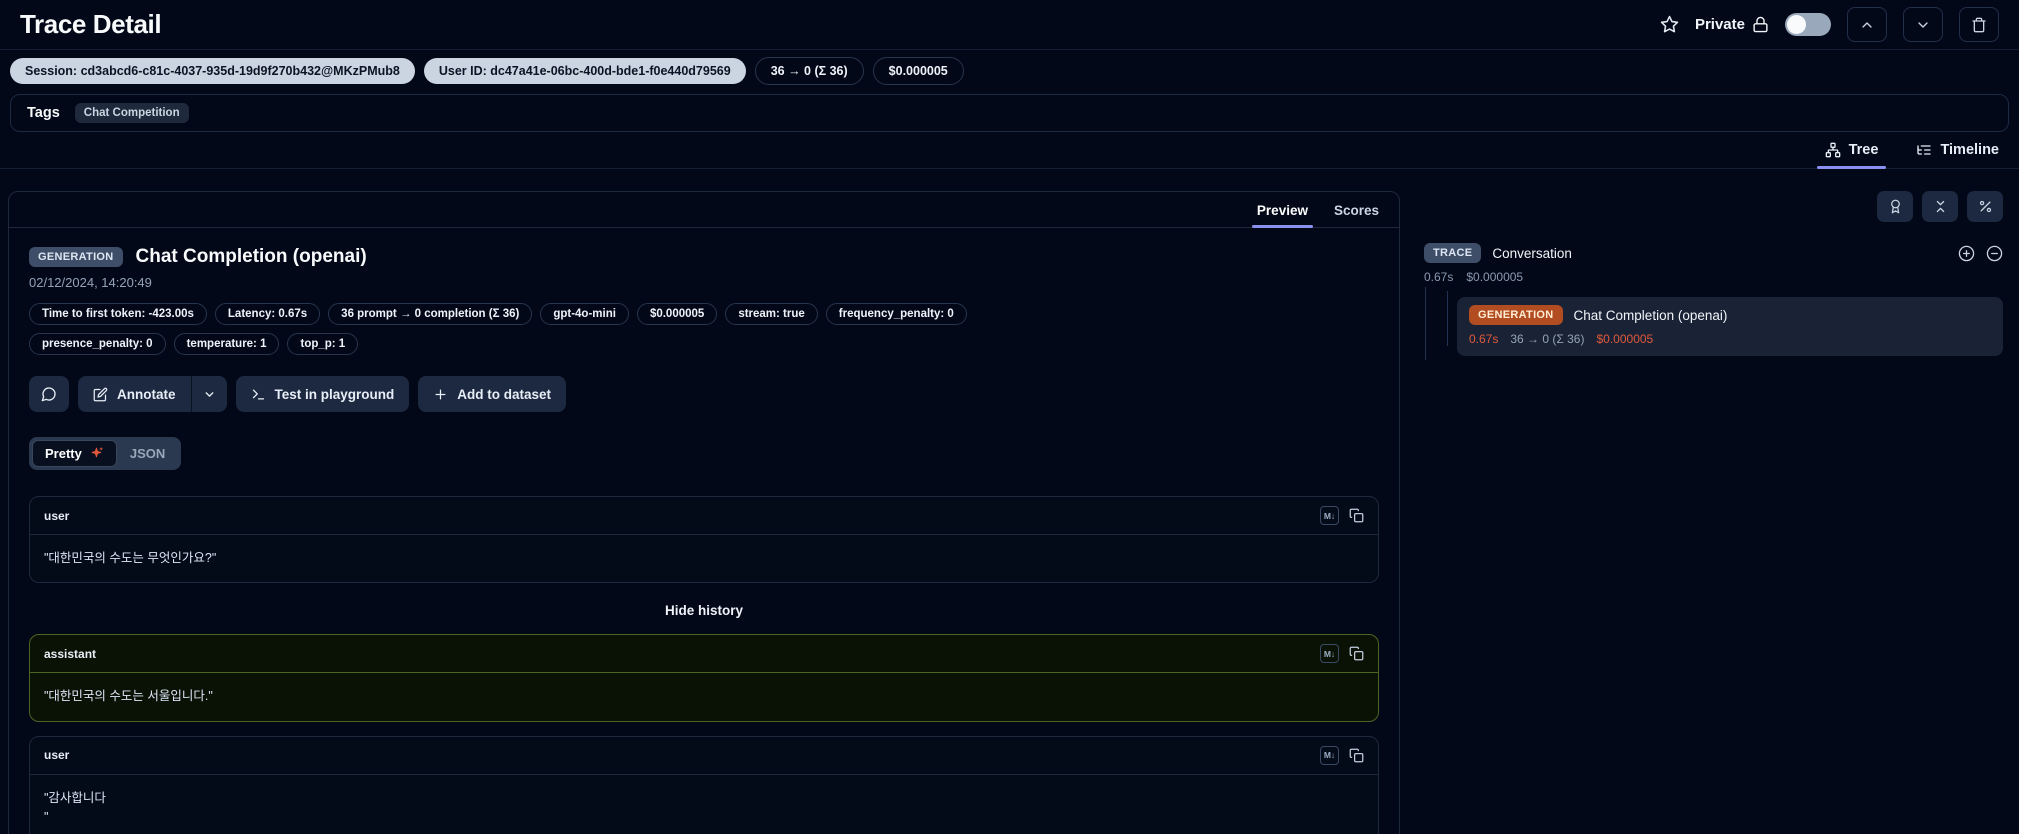  What do you see at coordinates (209, 394) in the screenshot?
I see `annotate-dropdown-button` at bounding box center [209, 394].